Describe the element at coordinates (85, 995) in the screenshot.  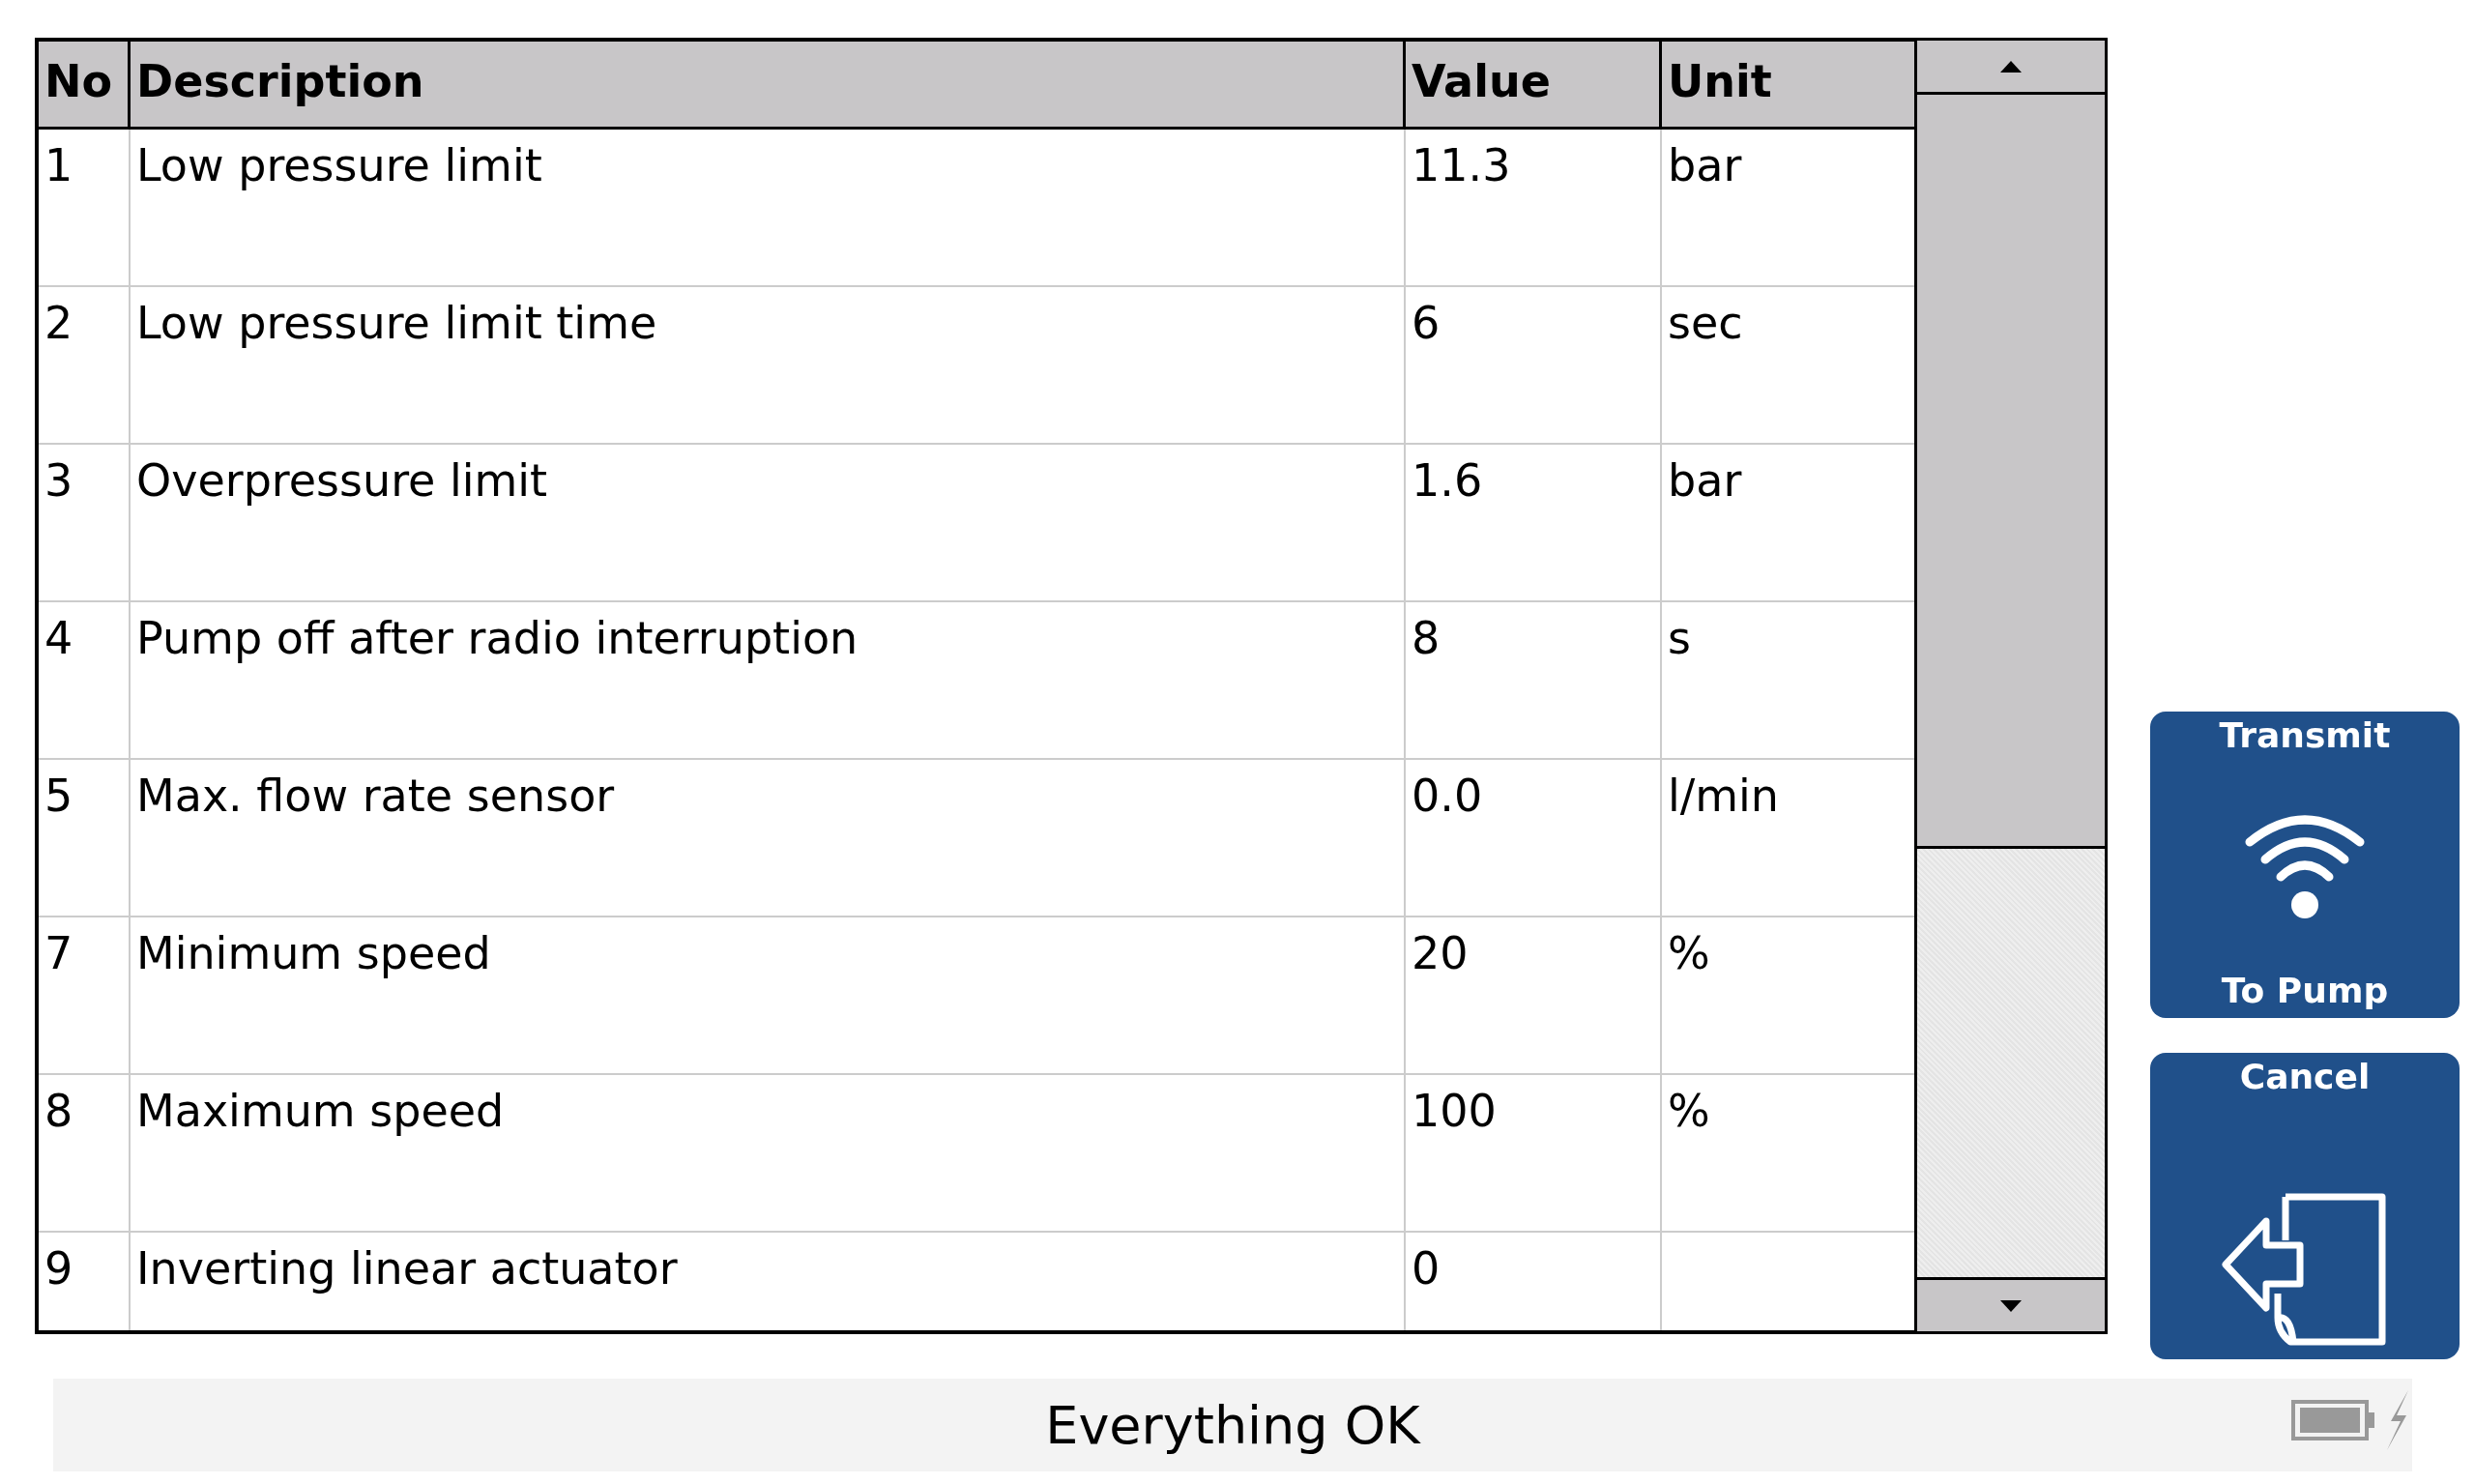
I see `table-cell: 7` at that location.